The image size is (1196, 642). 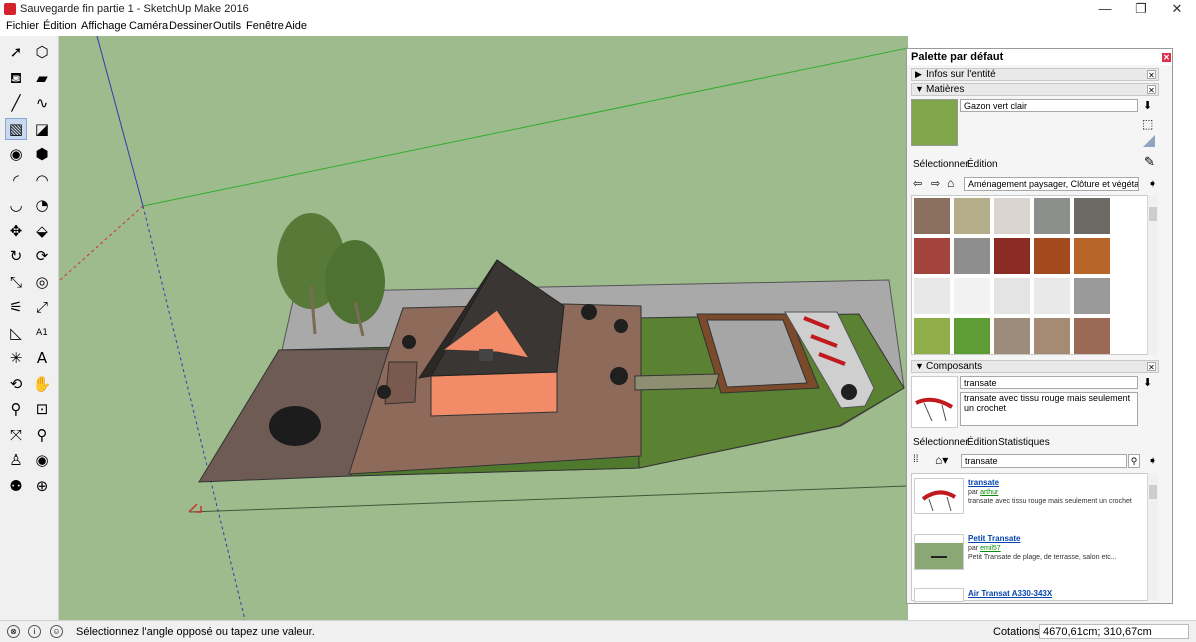 I want to click on previous-view-icon: ⚲, so click(x=42, y=435).